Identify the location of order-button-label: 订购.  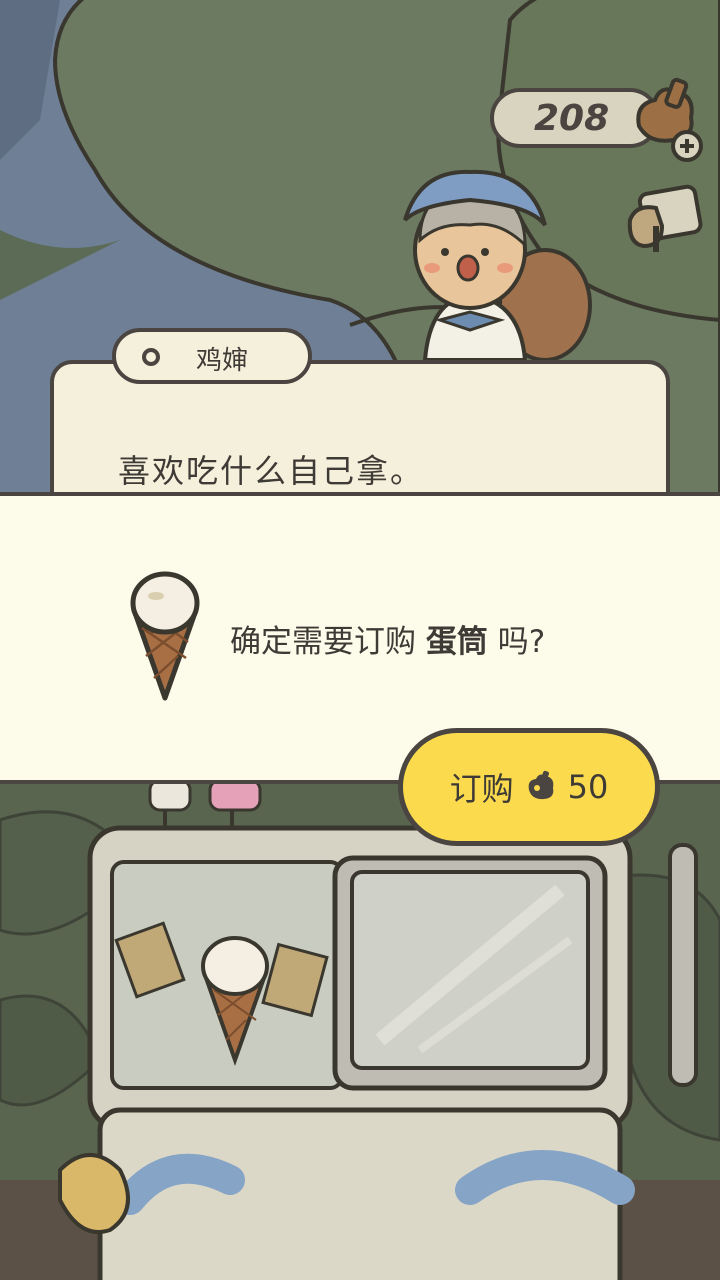
(481, 789).